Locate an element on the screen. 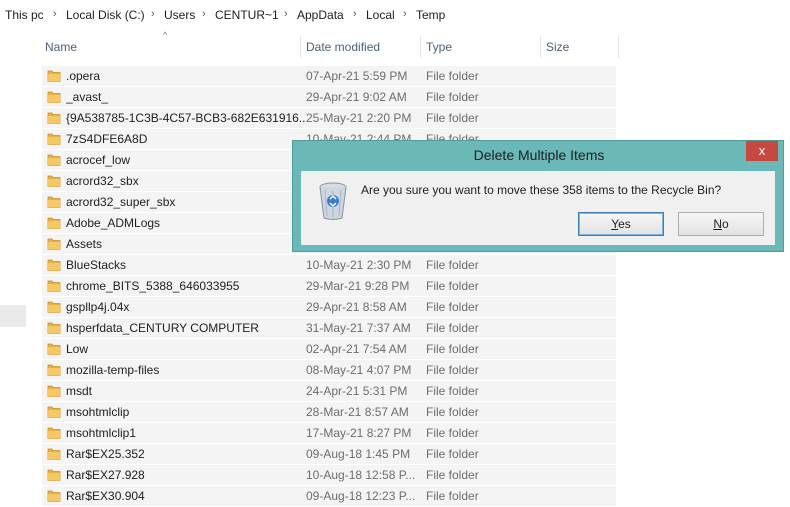  file-name: Rar$EX27.928 is located at coordinates (105, 475).